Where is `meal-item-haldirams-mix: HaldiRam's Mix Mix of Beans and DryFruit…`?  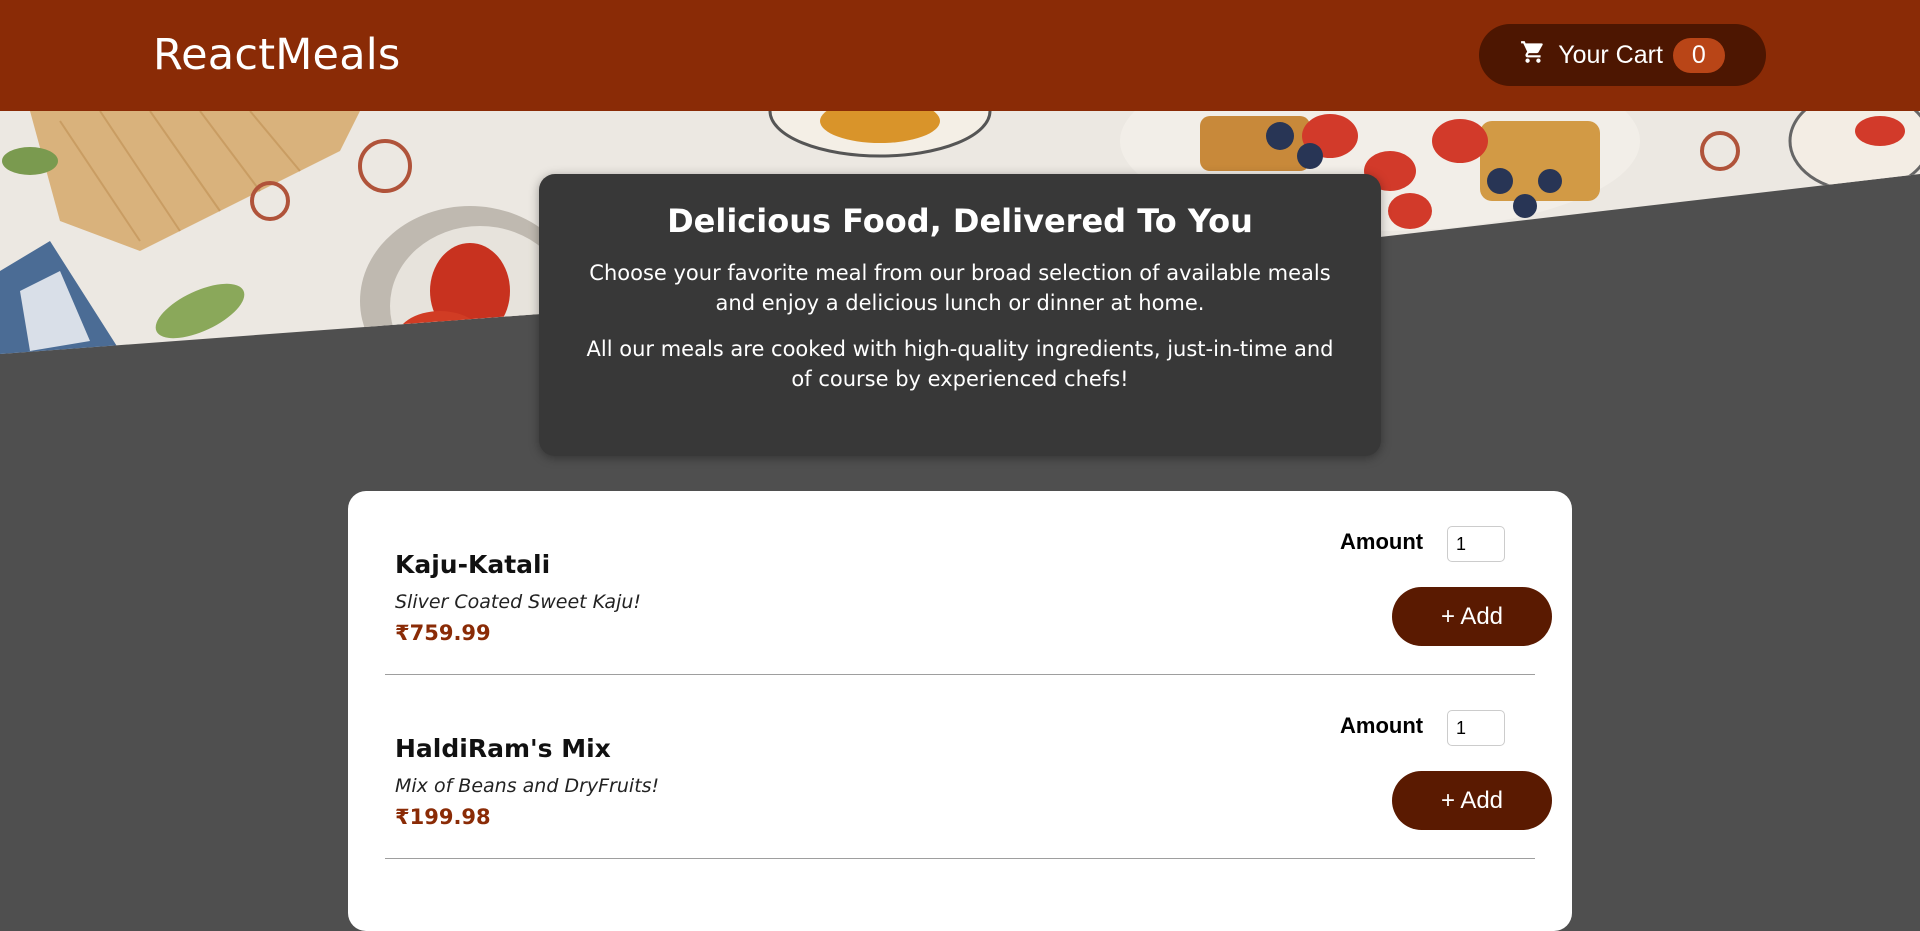
meal-item-haldirams-mix: HaldiRam's Mix Mix of Beans and DryFruit… is located at coordinates (968, 767).